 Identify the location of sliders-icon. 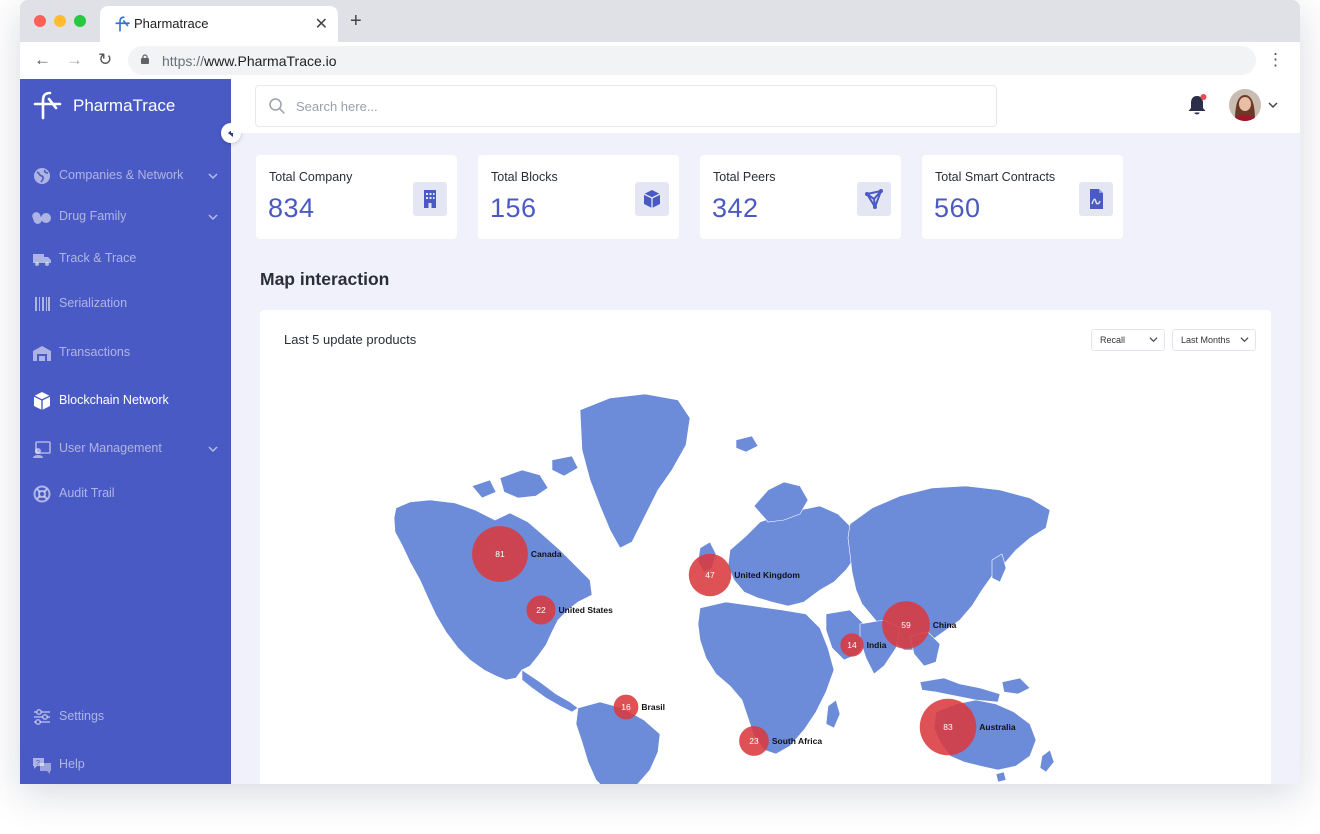
(42, 717).